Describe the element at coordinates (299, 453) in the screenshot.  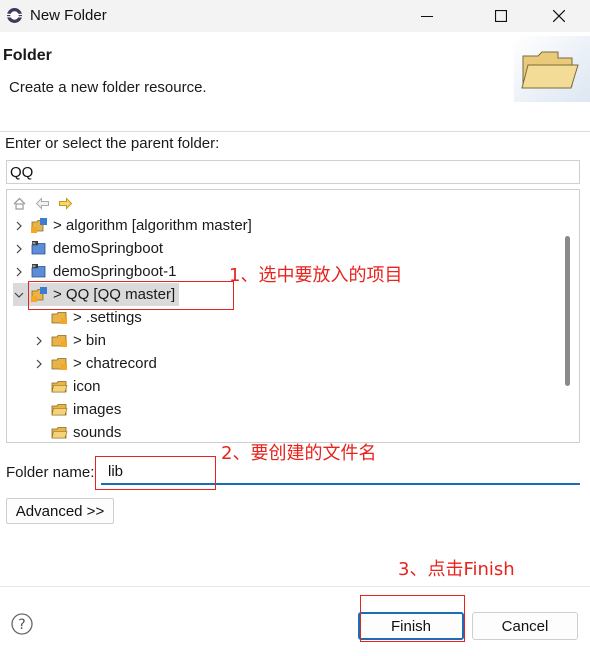
I see `annotation-step2: 2、要创建的文件名` at that location.